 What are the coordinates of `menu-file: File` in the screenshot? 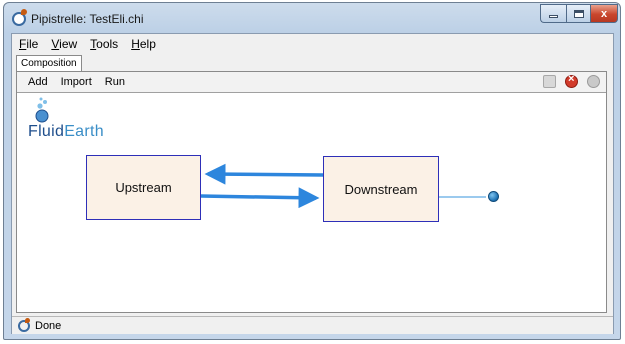 It's located at (28, 44).